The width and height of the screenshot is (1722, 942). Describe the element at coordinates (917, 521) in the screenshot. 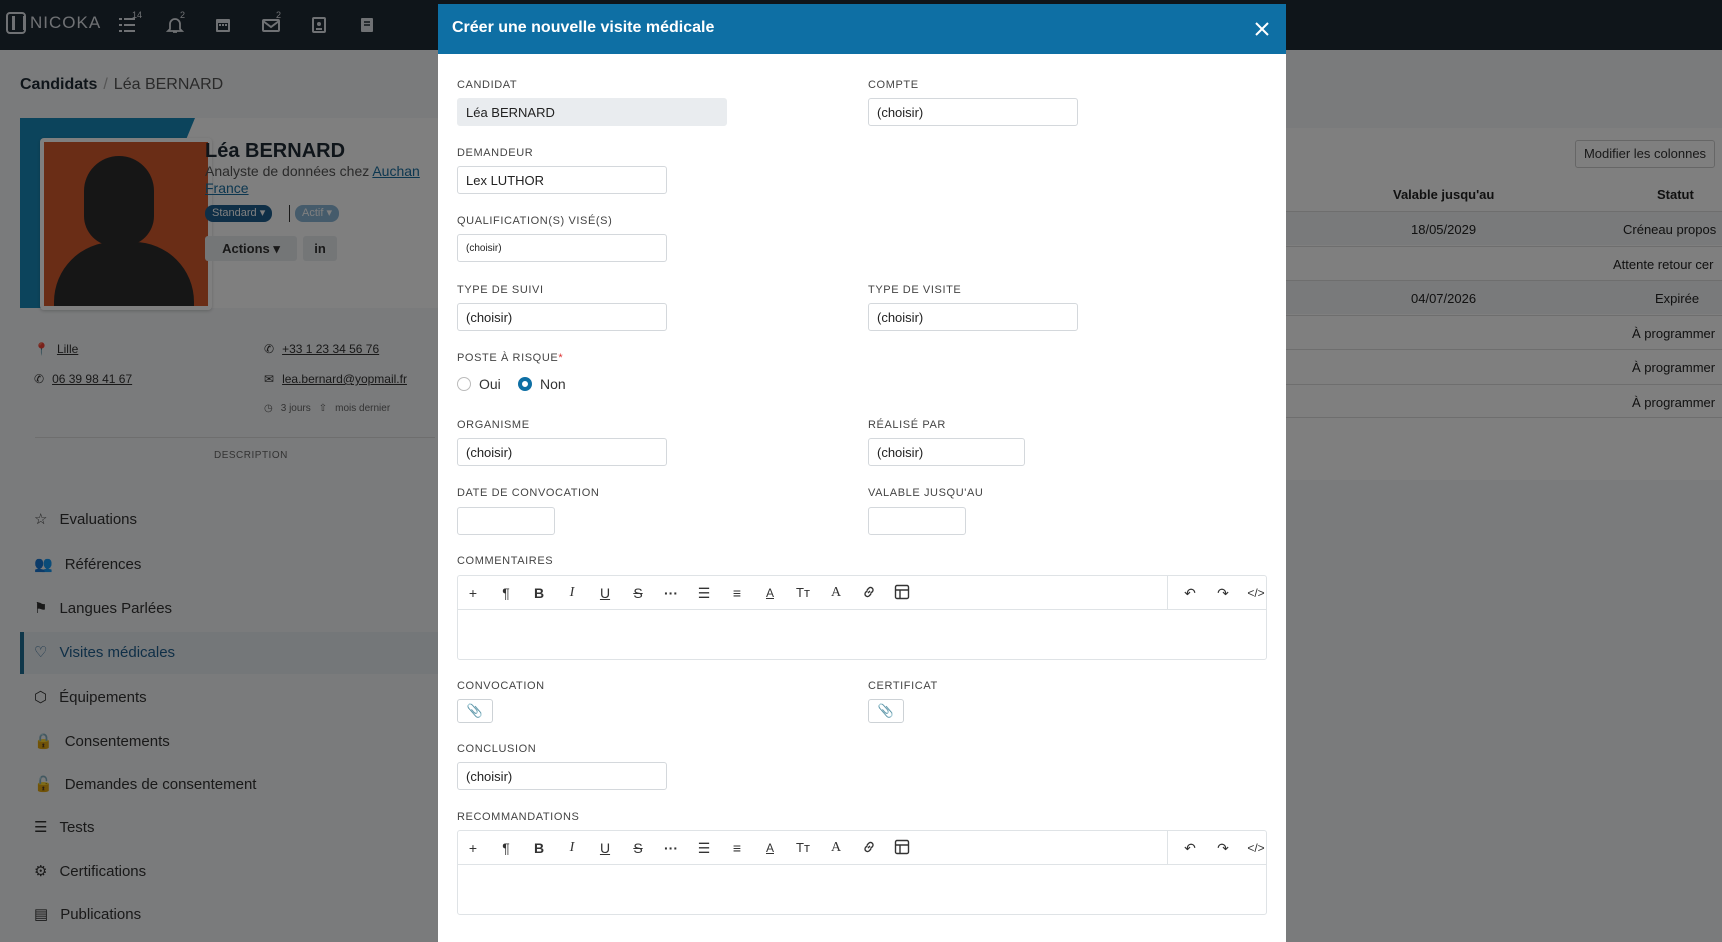

I see `valable-input` at that location.